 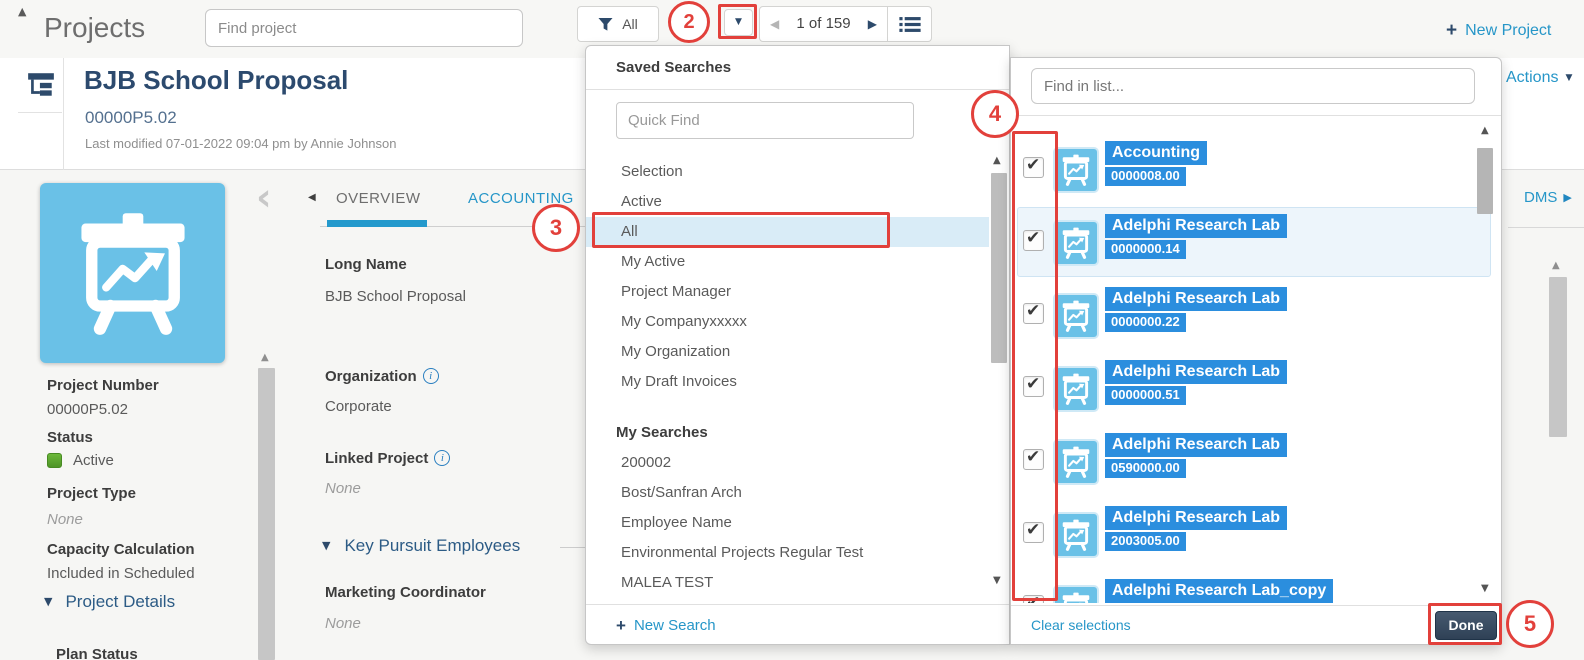 What do you see at coordinates (674, 626) in the screenshot?
I see `new-search-label: New Search` at bounding box center [674, 626].